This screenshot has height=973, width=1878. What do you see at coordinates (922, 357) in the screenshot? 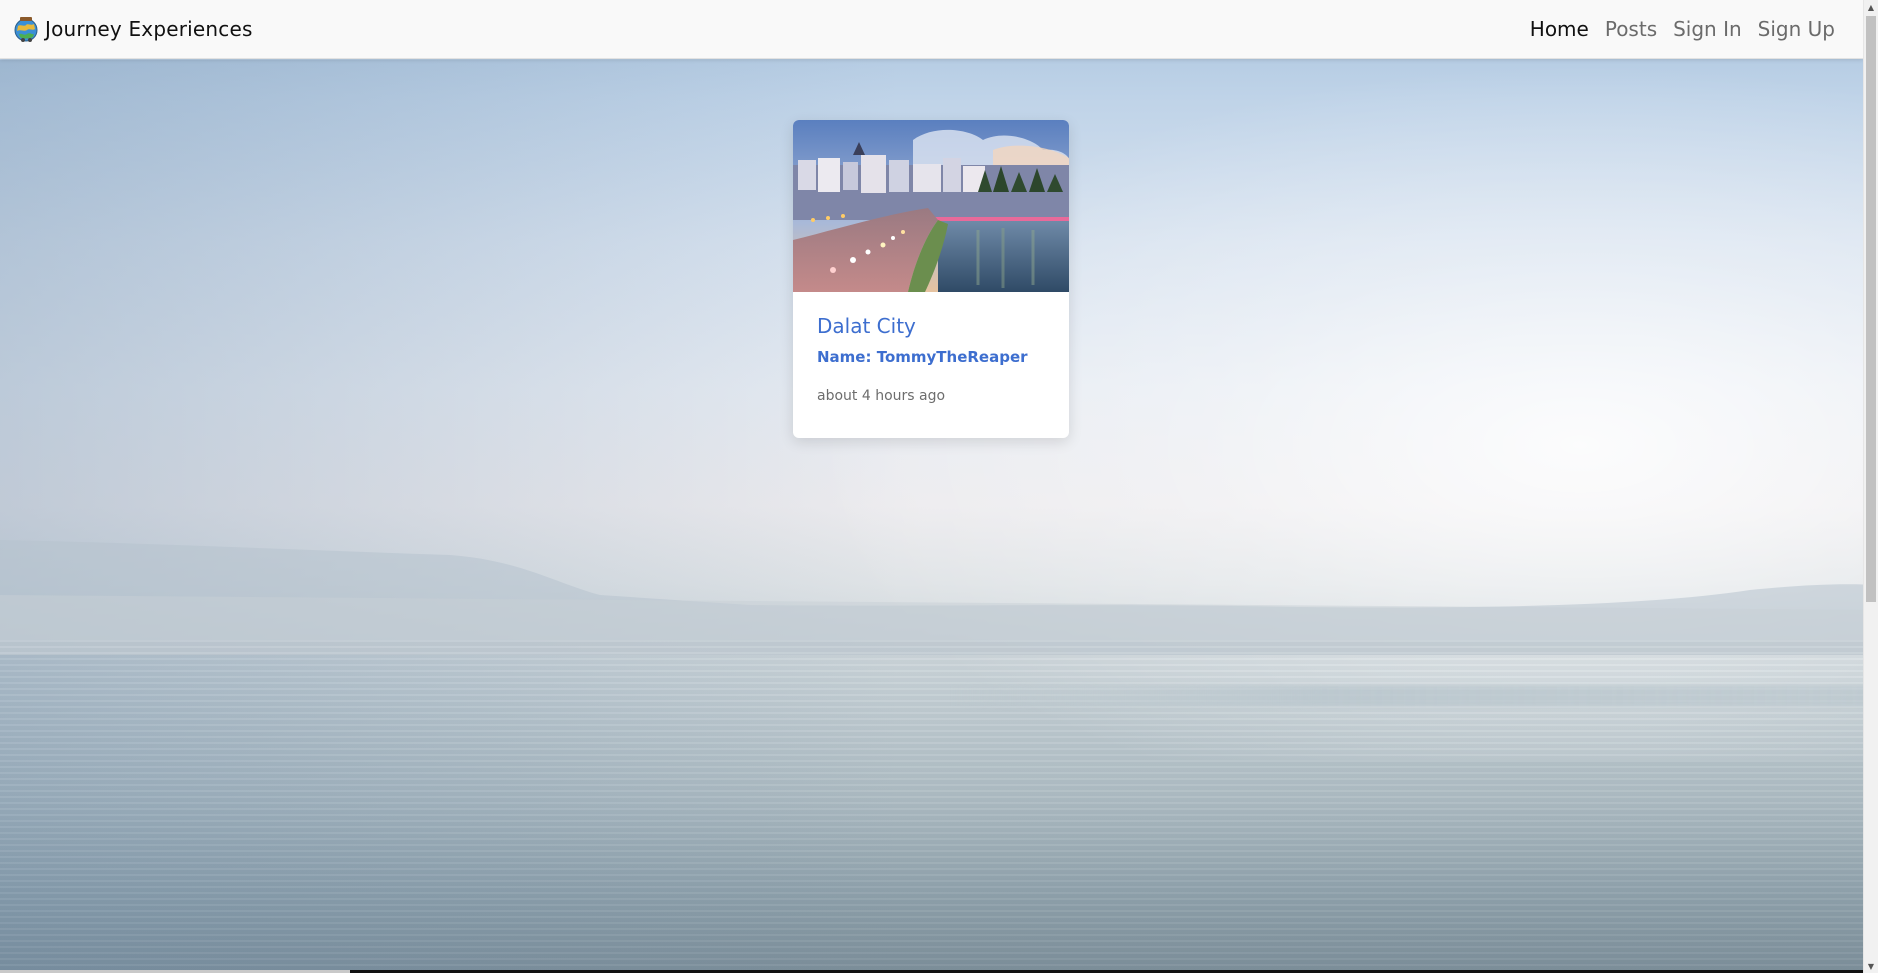
I see `post-author: Name: TommyTheReaper` at bounding box center [922, 357].